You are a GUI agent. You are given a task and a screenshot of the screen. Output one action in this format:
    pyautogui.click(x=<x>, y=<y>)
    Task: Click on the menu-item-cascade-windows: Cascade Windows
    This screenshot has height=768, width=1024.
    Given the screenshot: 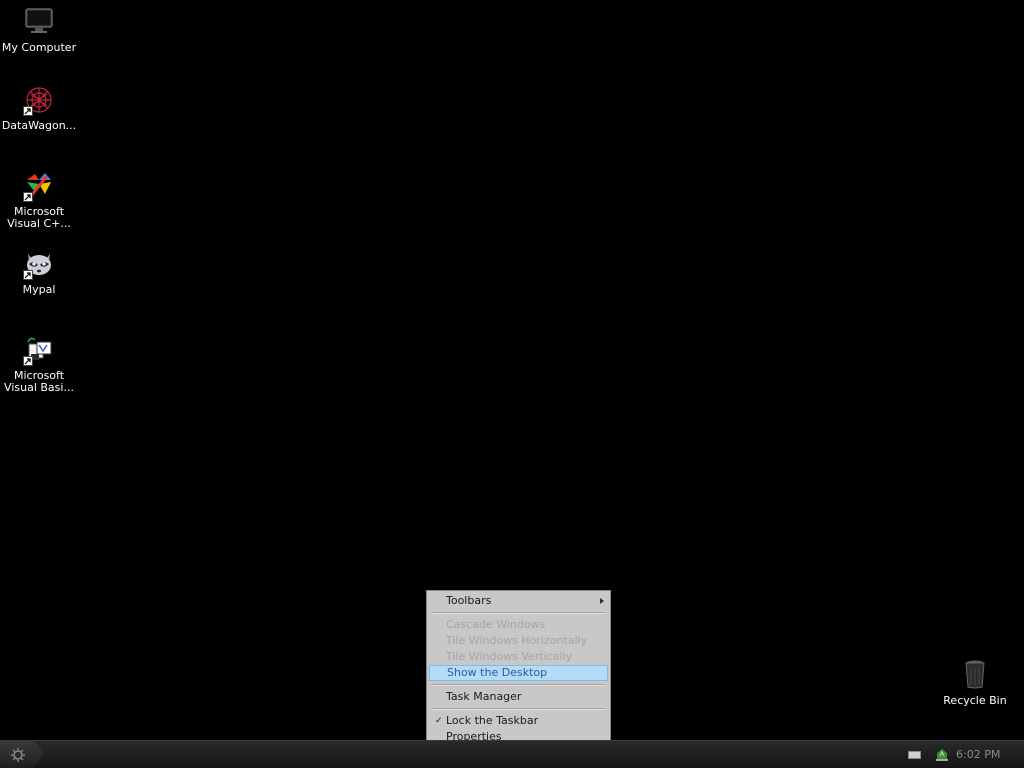 What is the action you would take?
    pyautogui.click(x=518, y=625)
    